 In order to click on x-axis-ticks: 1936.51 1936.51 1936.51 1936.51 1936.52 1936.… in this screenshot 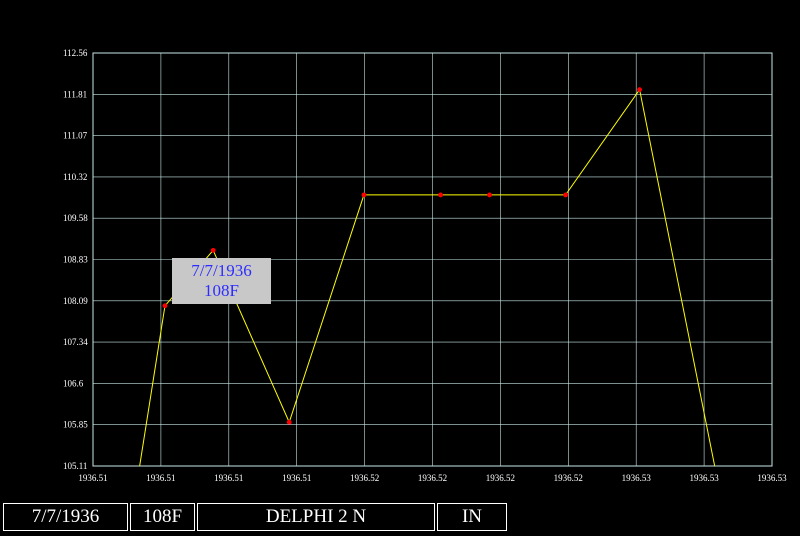, I will do `click(432, 478)`.